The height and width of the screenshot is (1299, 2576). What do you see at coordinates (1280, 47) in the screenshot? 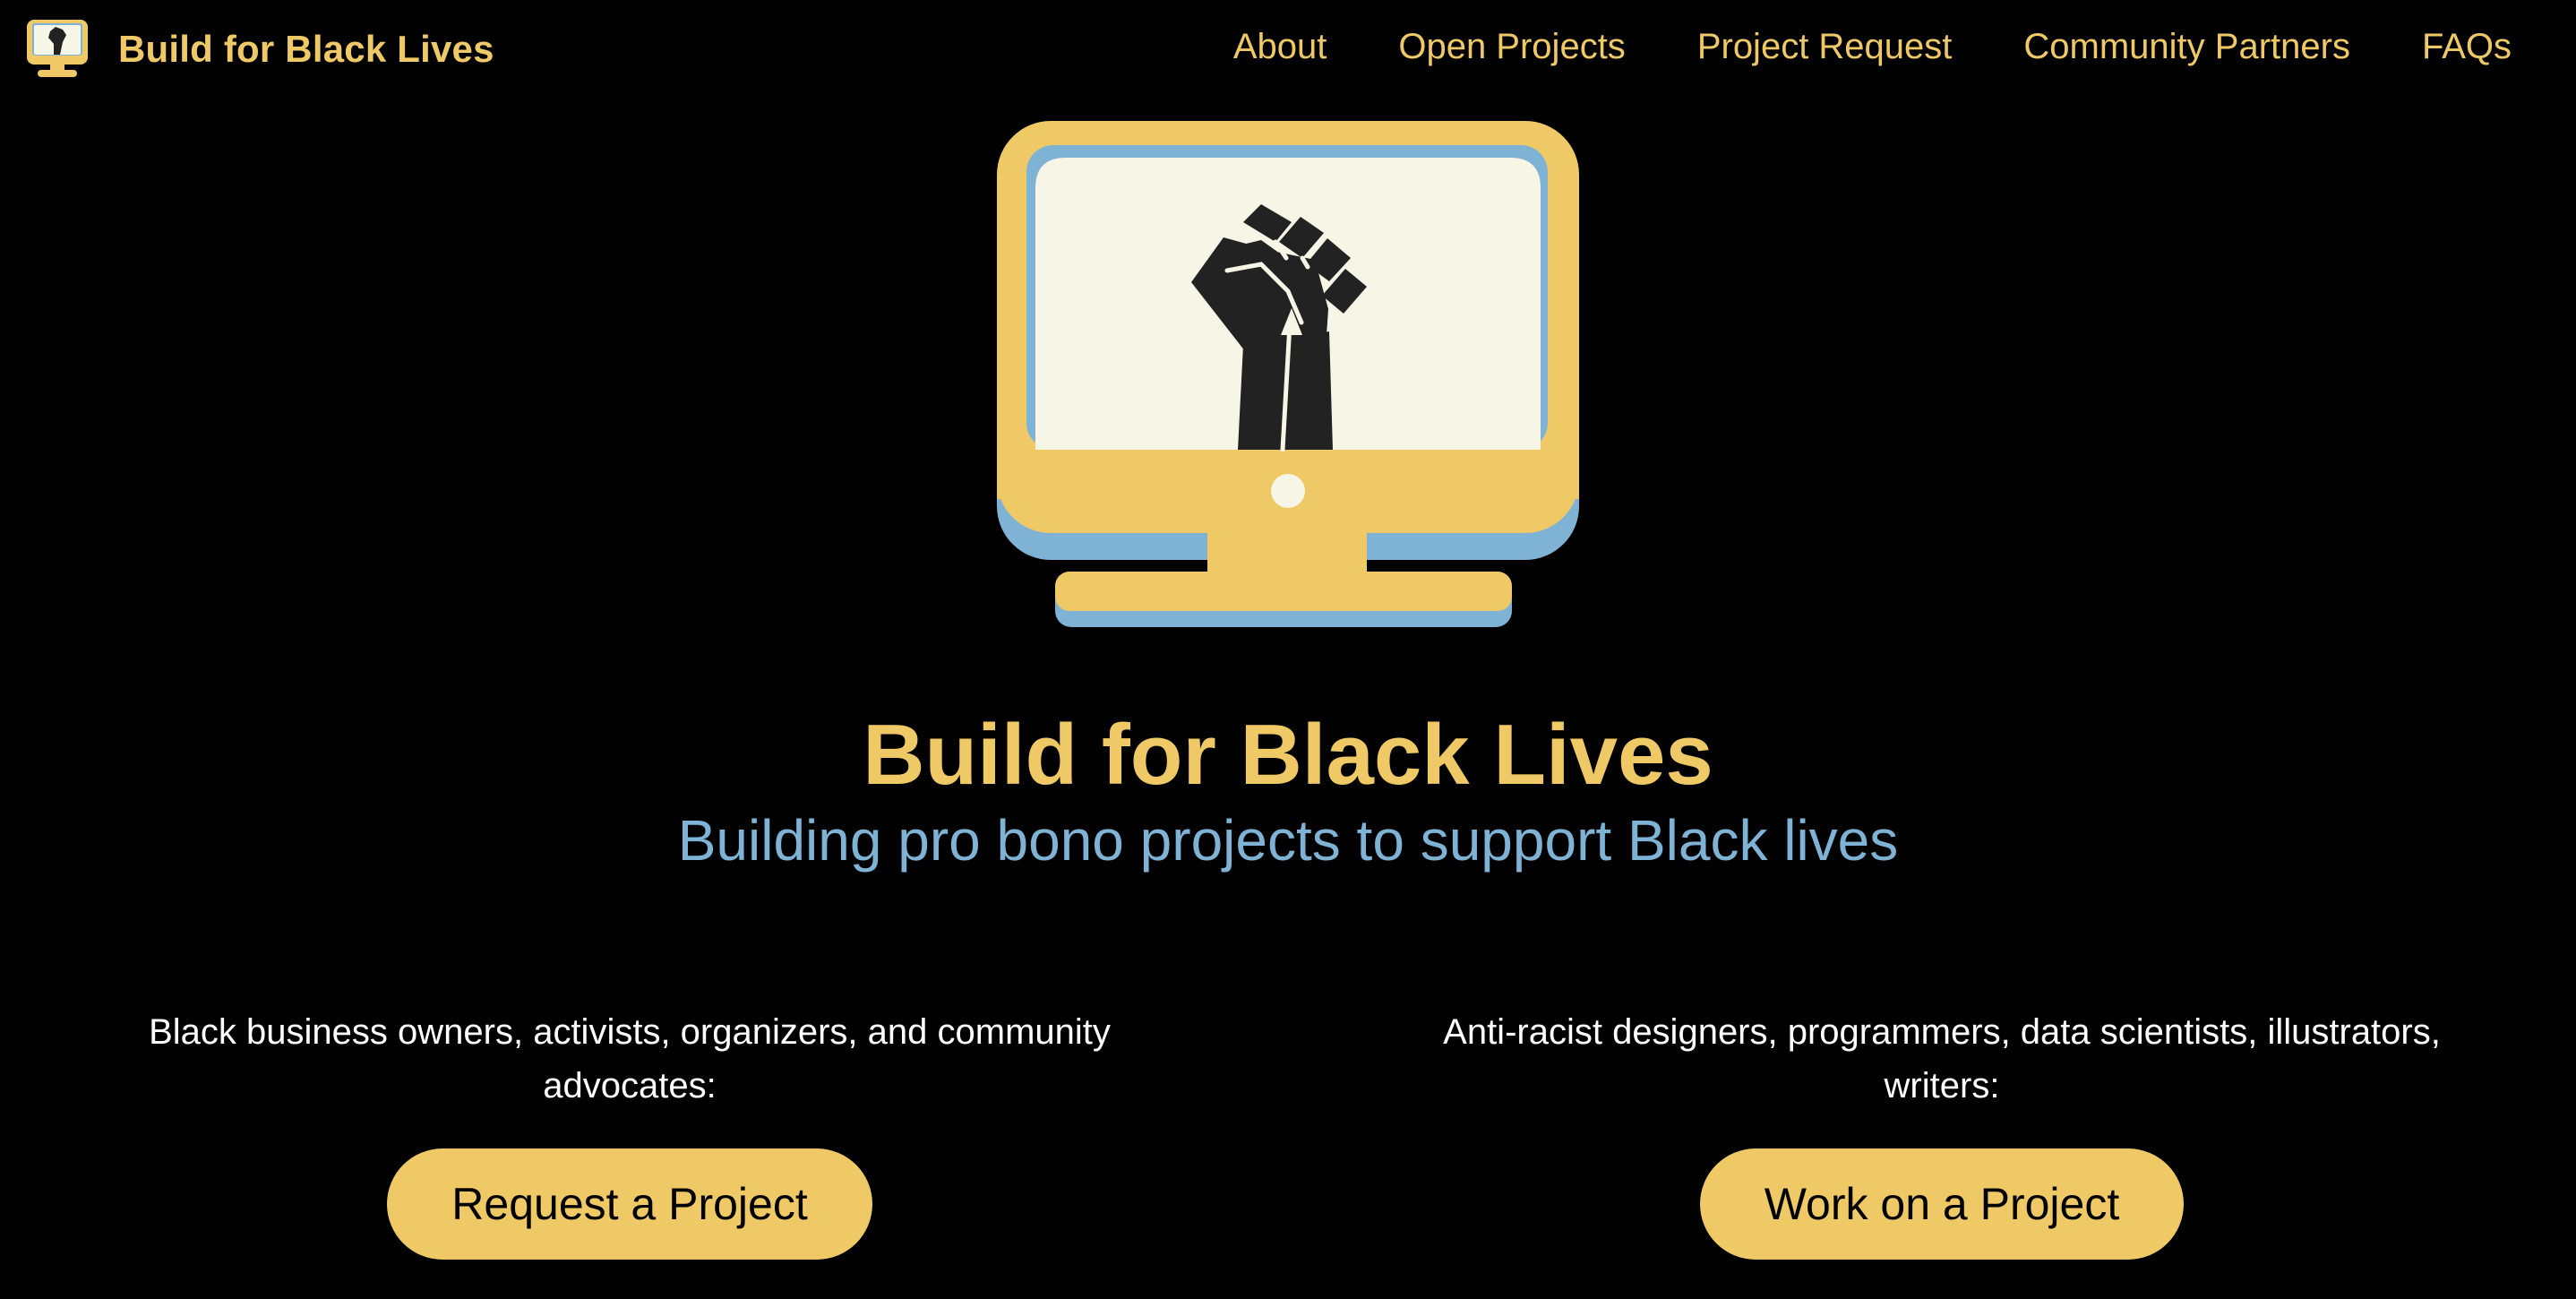
I see `nav-item-about: About` at bounding box center [1280, 47].